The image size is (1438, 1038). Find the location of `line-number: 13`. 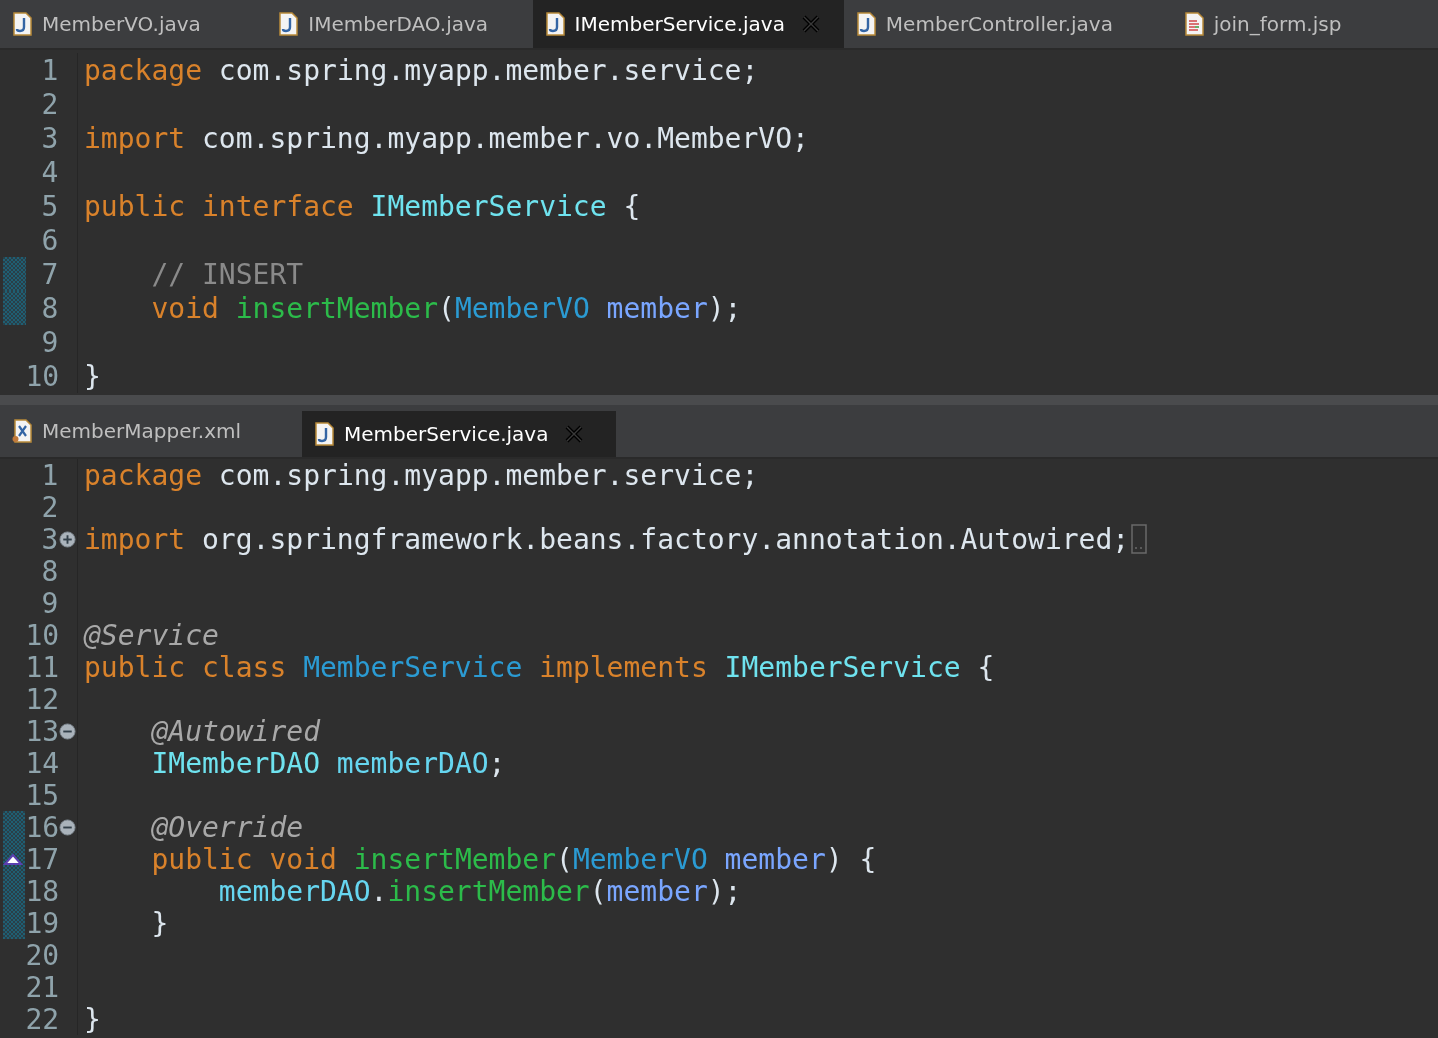

line-number: 13 is located at coordinates (42, 731).